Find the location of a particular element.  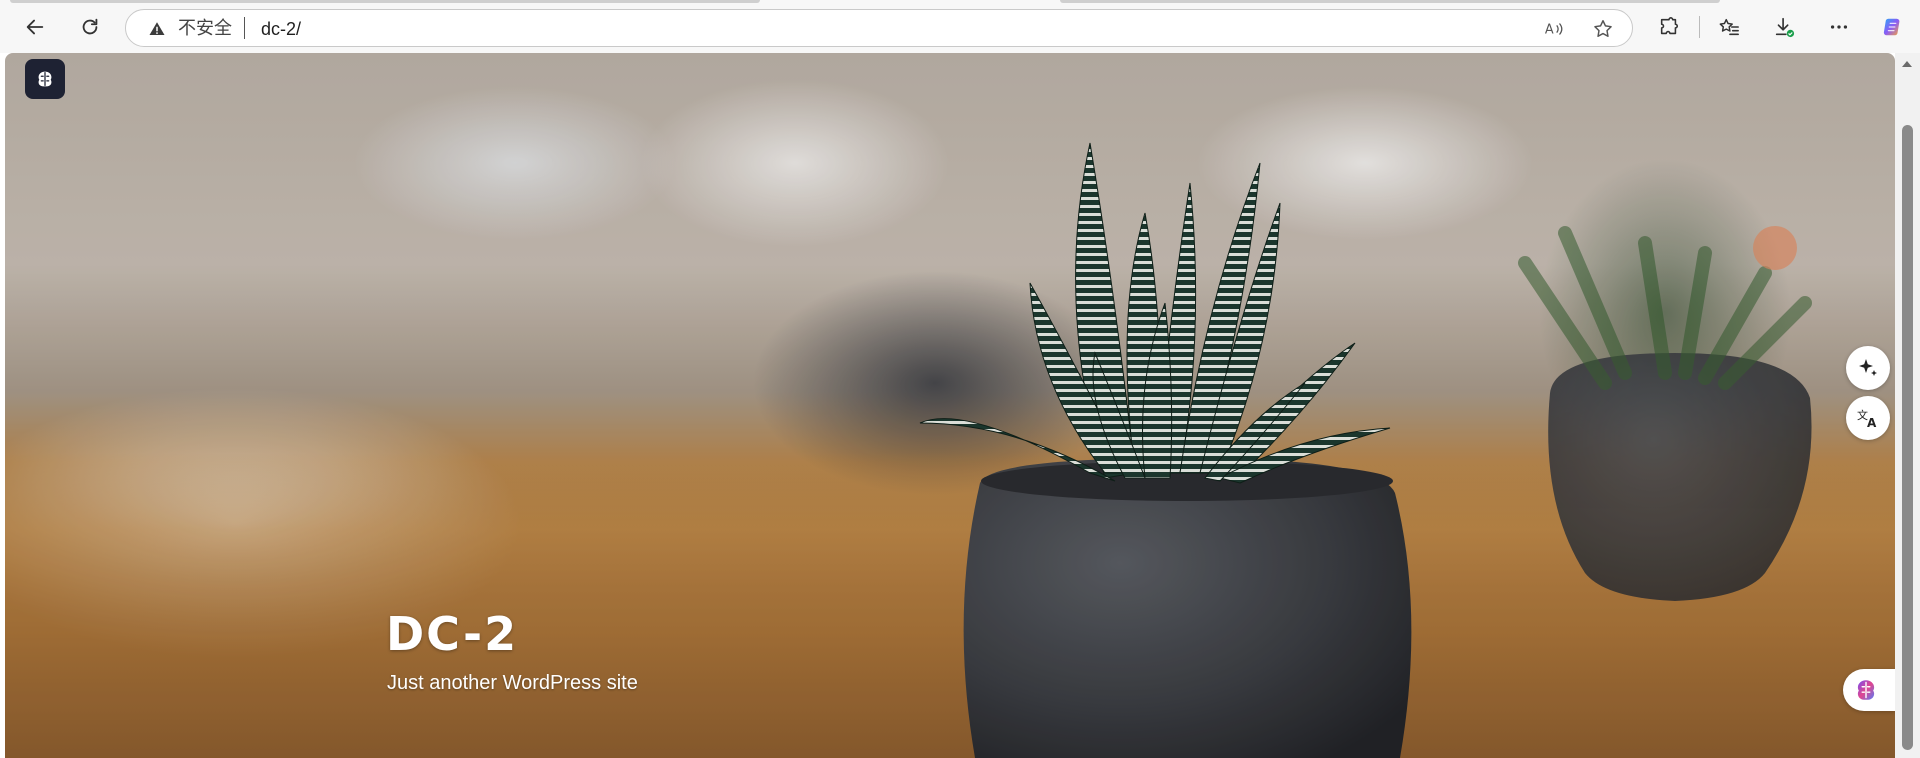

back-arrow-icon is located at coordinates (35, 27).